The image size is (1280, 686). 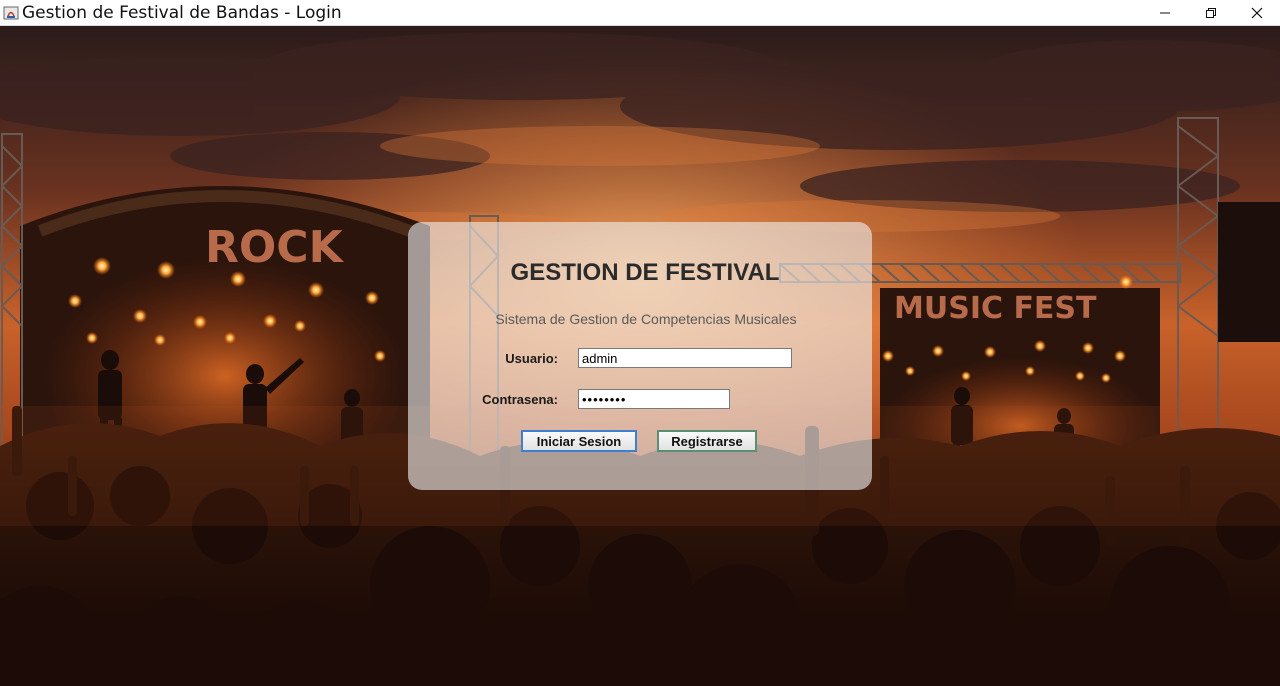 I want to click on restore-button, so click(x=1211, y=13).